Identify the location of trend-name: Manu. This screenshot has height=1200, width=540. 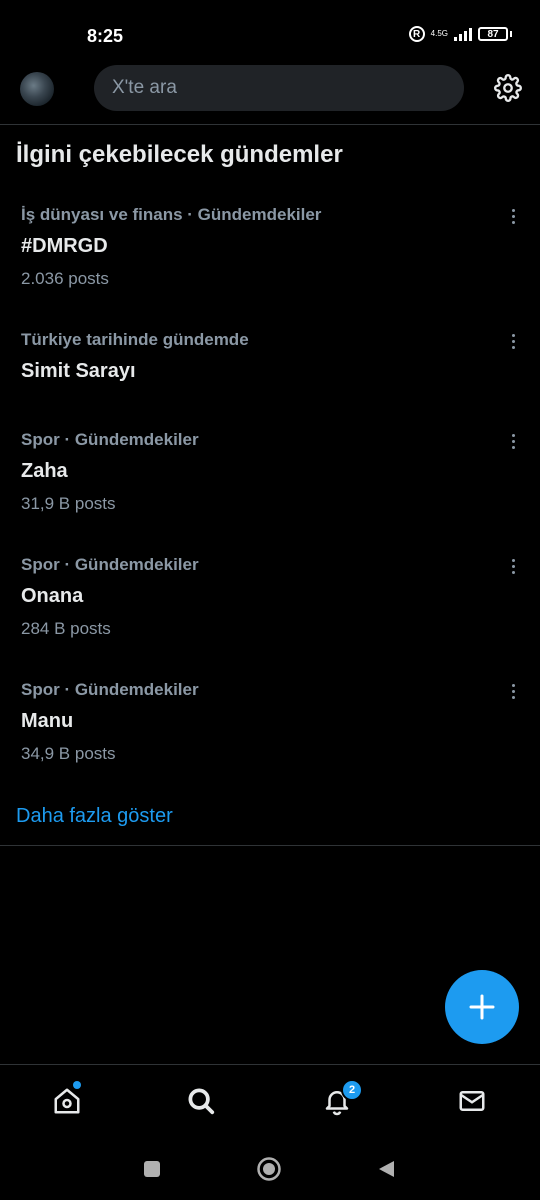
(47, 721).